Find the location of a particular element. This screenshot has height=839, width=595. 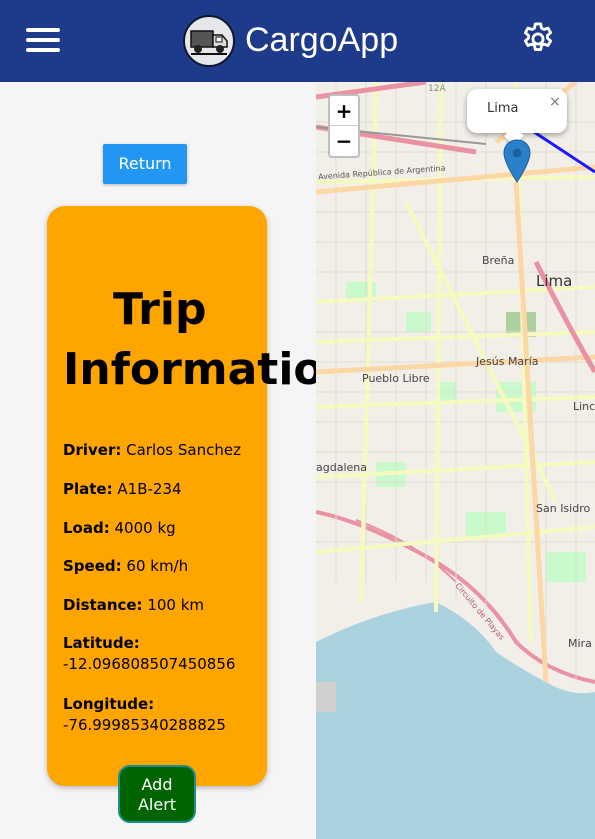

distance-value: 100 km is located at coordinates (176, 605).